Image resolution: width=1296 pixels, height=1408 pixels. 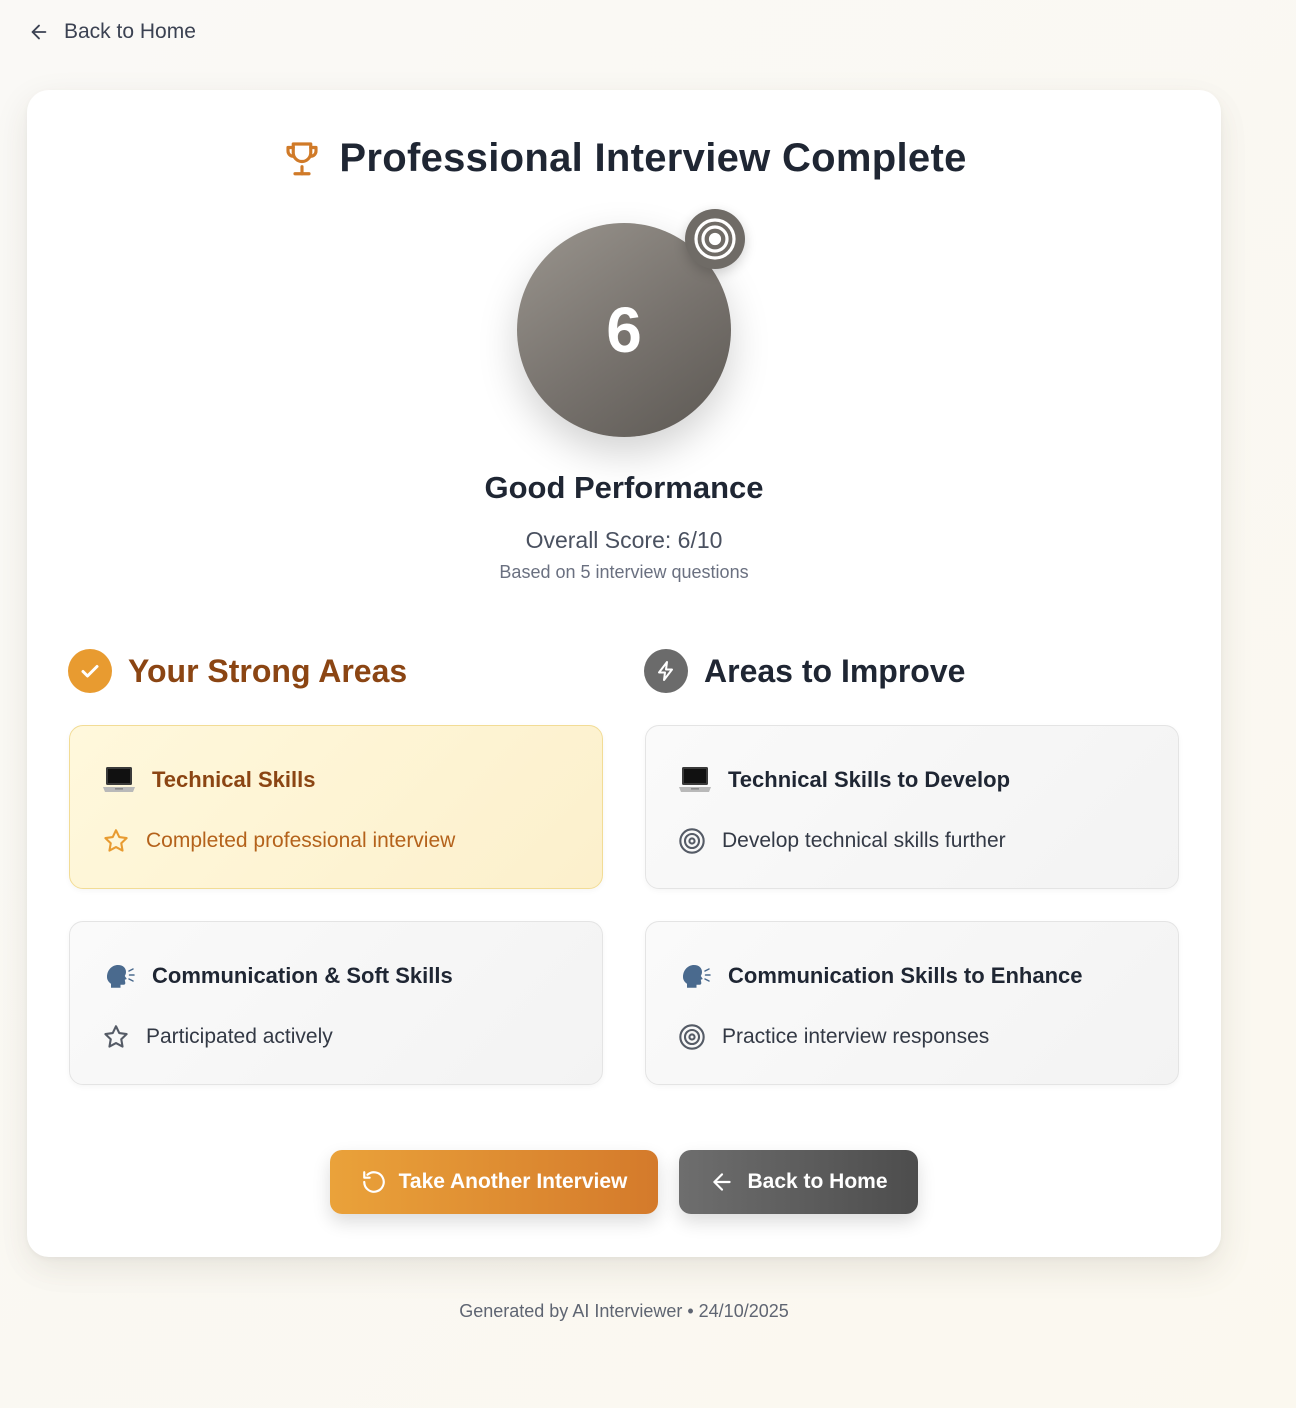 What do you see at coordinates (905, 975) in the screenshot?
I see `card-title: Communication Skills to Enhance` at bounding box center [905, 975].